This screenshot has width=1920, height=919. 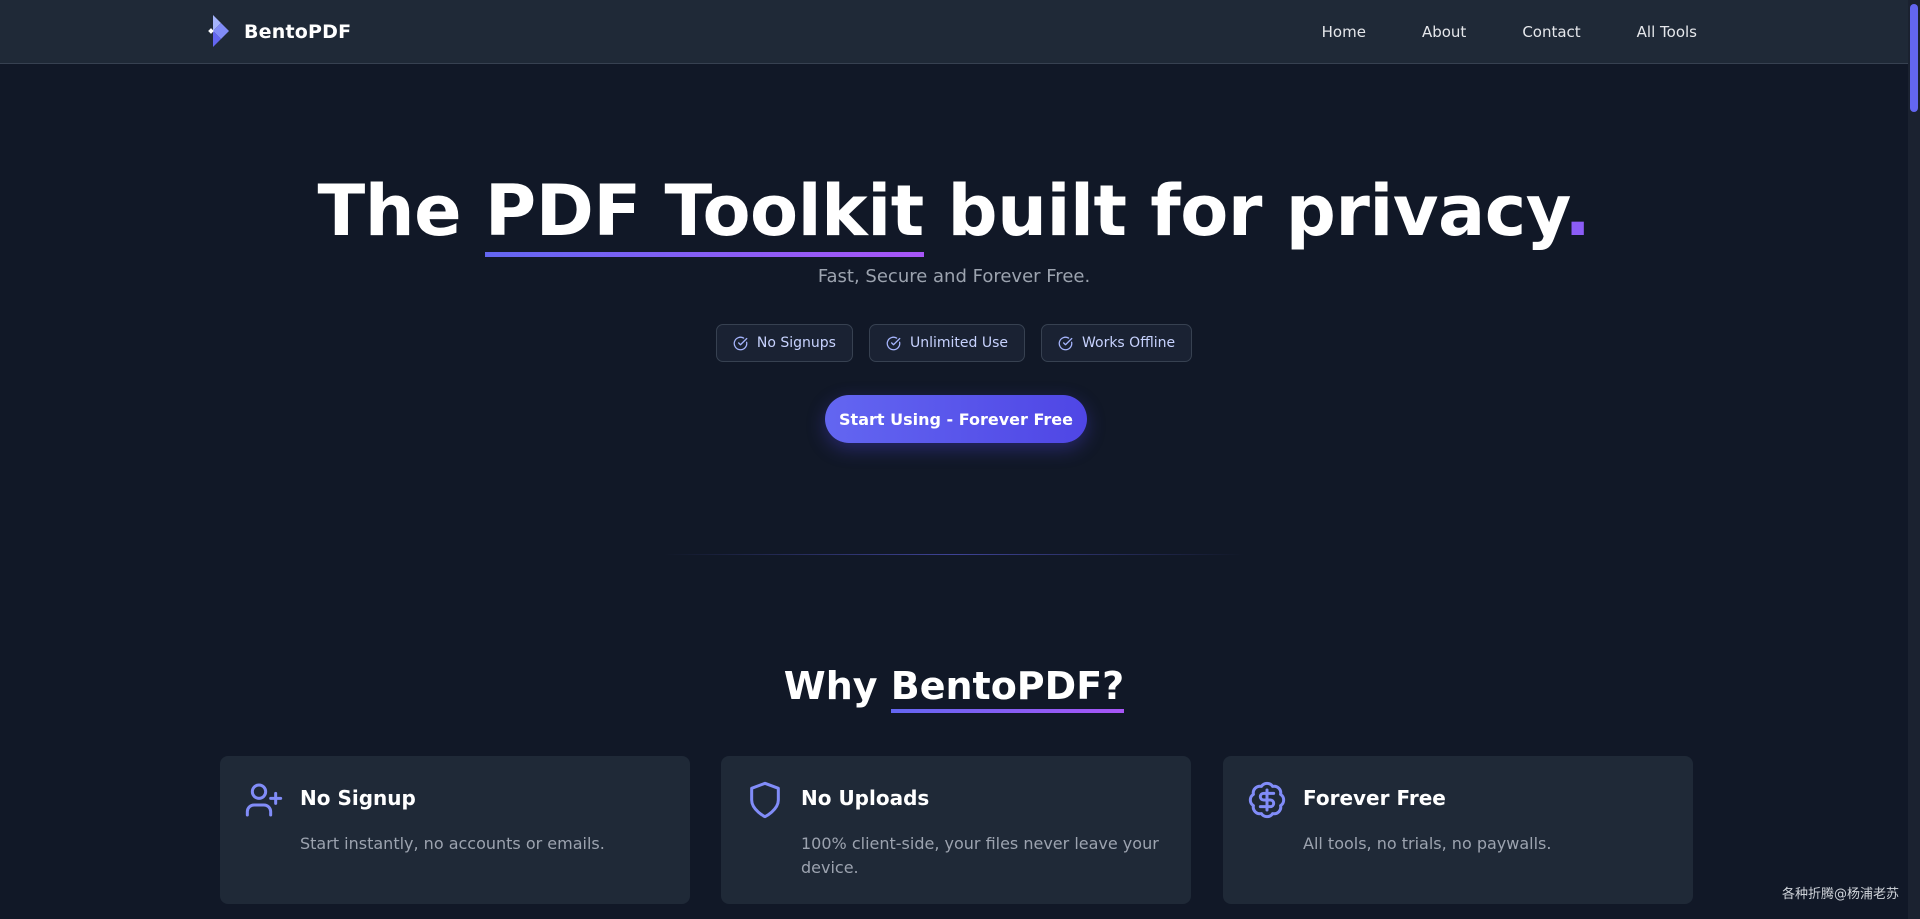 What do you see at coordinates (1551, 32) in the screenshot?
I see `nav-link-contact: Contact` at bounding box center [1551, 32].